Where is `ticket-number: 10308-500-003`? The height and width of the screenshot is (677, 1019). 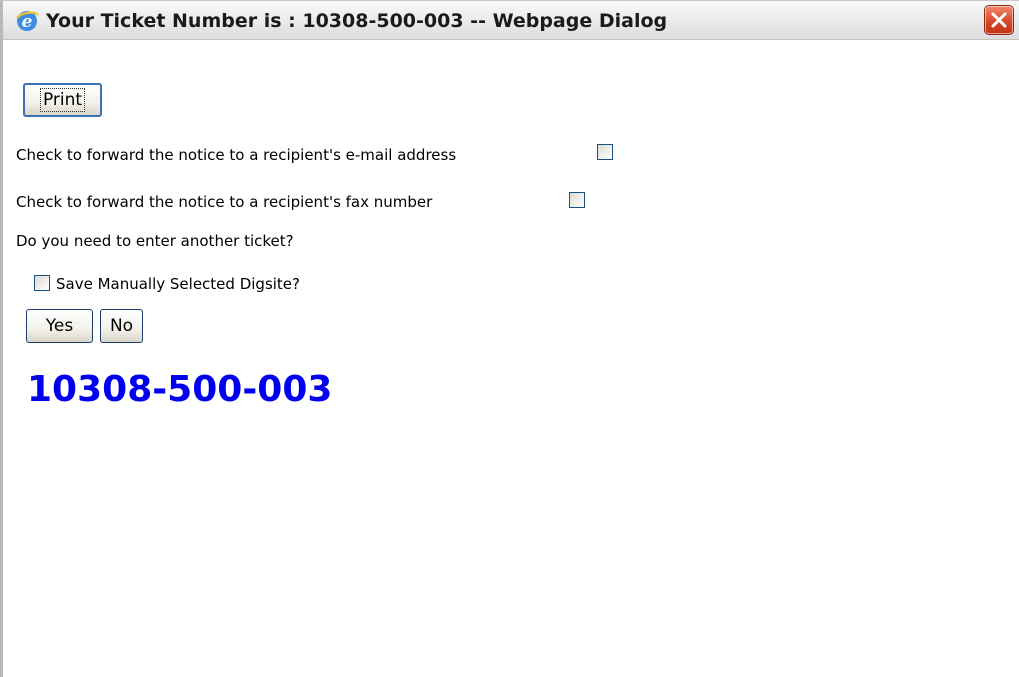
ticket-number: 10308-500-003 is located at coordinates (180, 389).